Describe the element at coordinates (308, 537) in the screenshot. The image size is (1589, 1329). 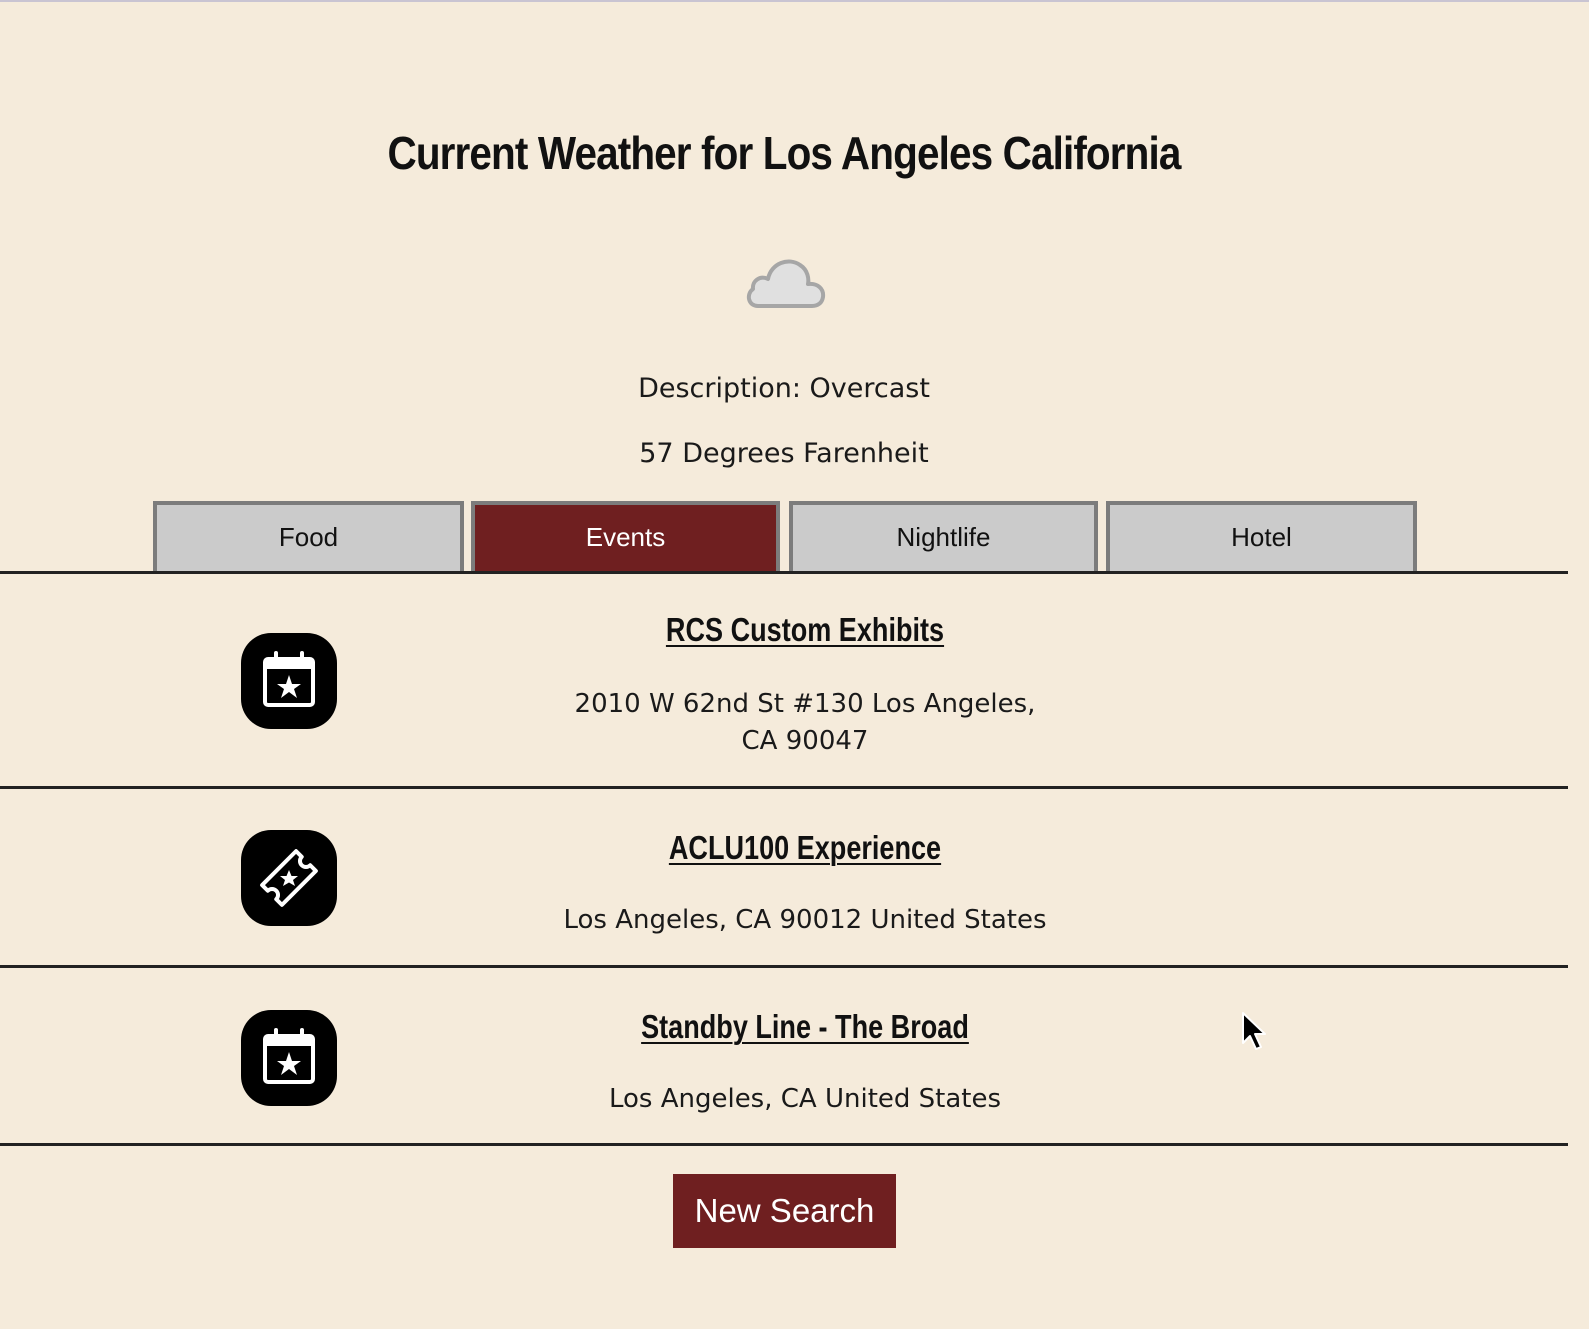
I see `tab-food: Food` at that location.